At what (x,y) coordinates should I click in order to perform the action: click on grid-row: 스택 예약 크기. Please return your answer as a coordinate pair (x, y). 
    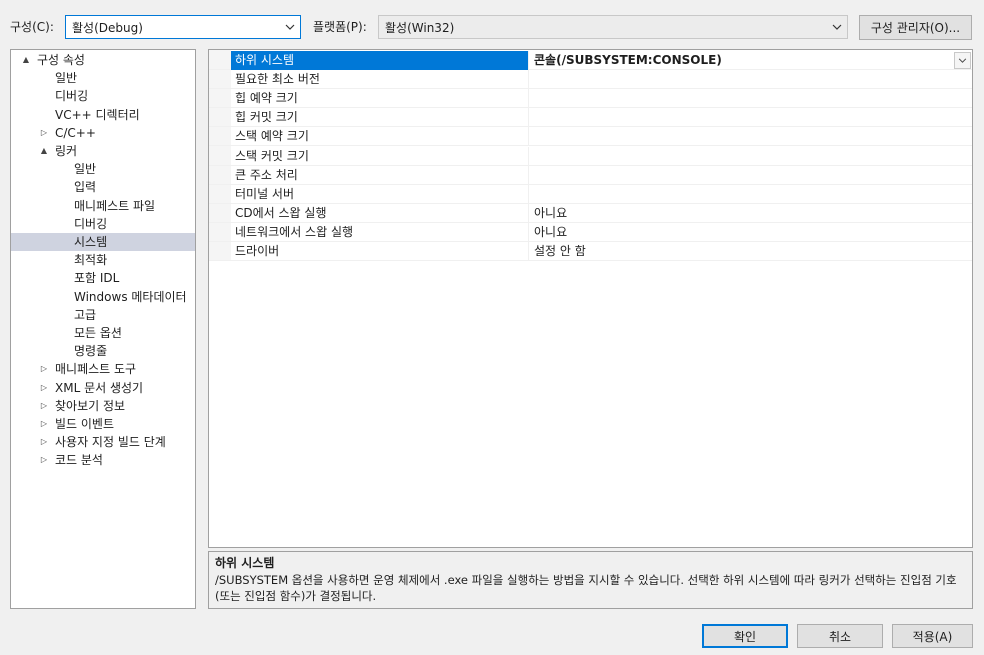
    Looking at the image, I should click on (590, 137).